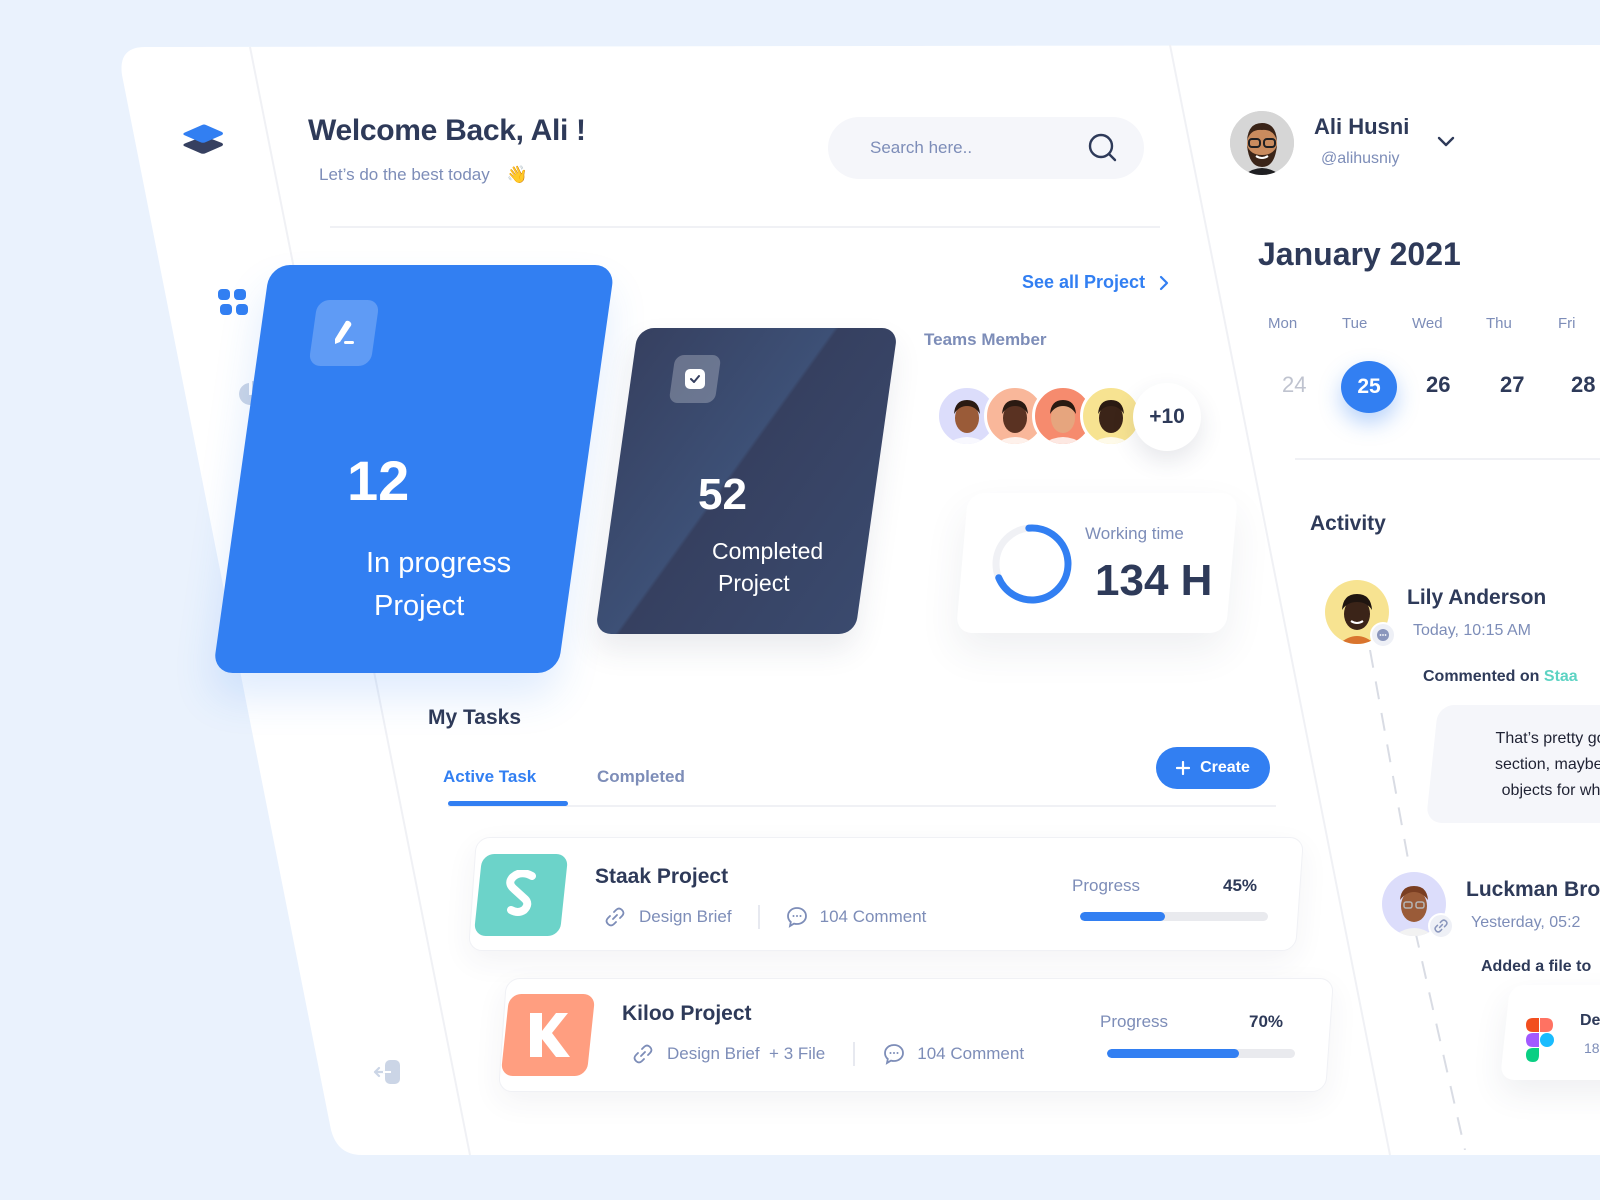  Describe the element at coordinates (1438, 385) in the screenshot. I see `calendar-day: 26` at that location.